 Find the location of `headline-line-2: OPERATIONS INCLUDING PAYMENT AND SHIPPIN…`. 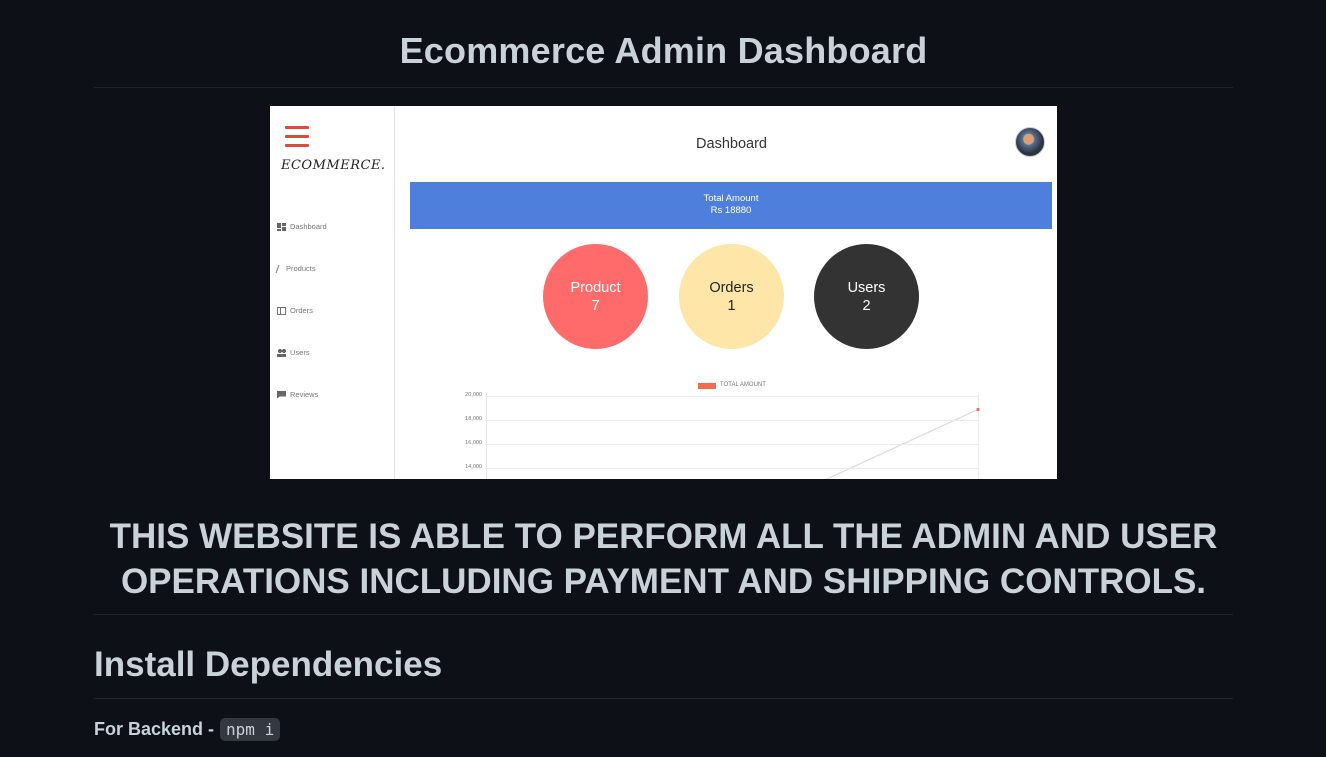

headline-line-2: OPERATIONS INCLUDING PAYMENT AND SHIPPIN… is located at coordinates (663, 581).